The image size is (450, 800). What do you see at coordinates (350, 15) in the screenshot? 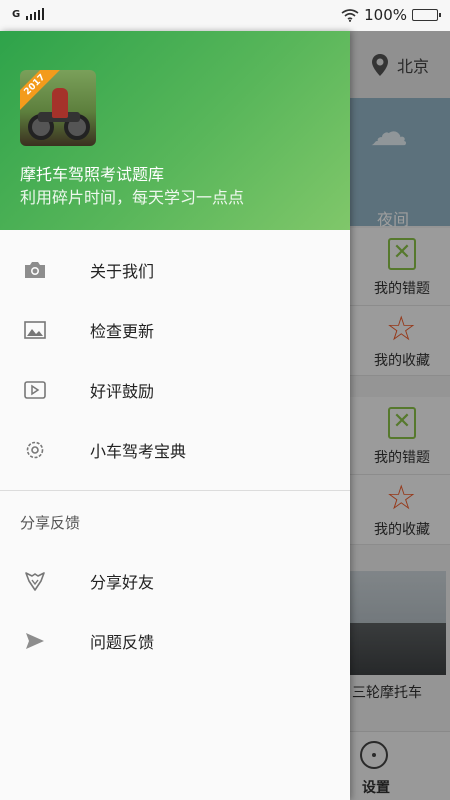
I see `wifi-icon` at bounding box center [350, 15].